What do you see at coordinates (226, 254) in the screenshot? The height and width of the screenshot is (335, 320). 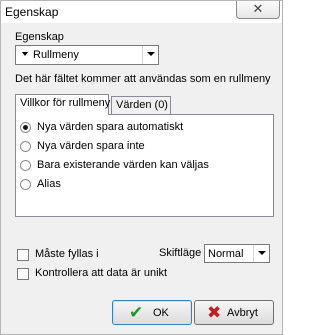 I see `case-mode-value: Normal` at bounding box center [226, 254].